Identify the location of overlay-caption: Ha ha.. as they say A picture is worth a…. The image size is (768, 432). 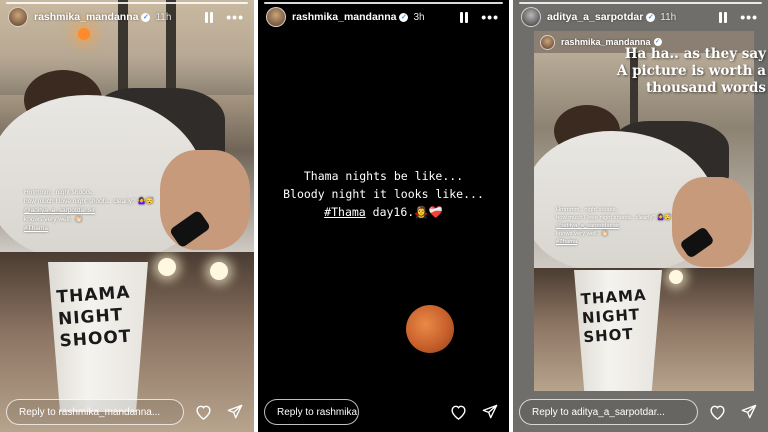
(678, 71).